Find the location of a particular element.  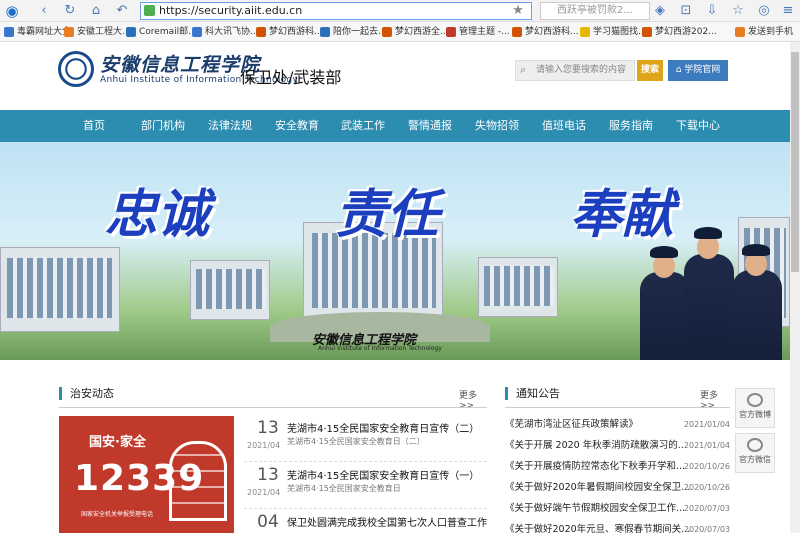

download-icon: ⇩ is located at coordinates (712, 11).